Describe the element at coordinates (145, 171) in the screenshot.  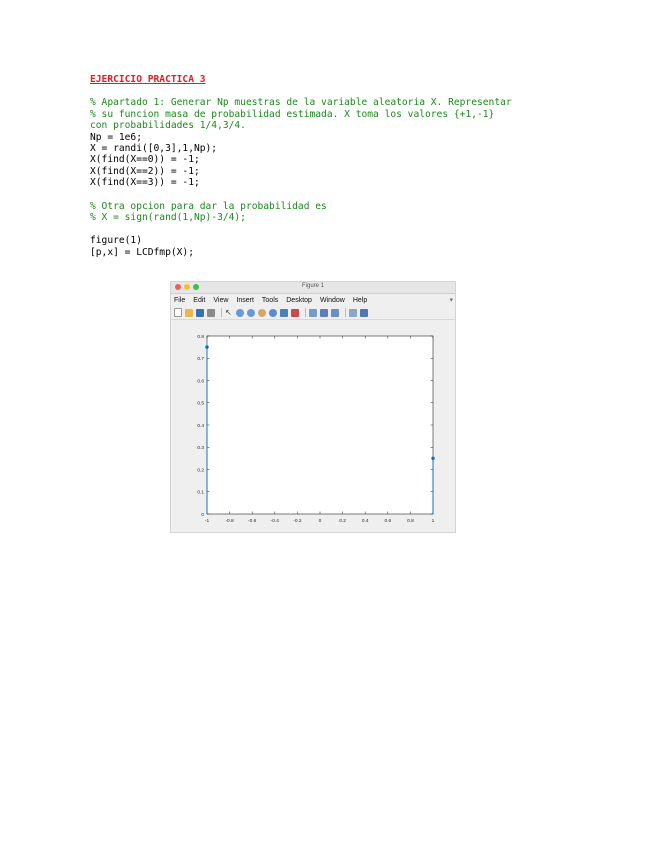
I see `code-line: X(find(X==2)) = -1;` at that location.